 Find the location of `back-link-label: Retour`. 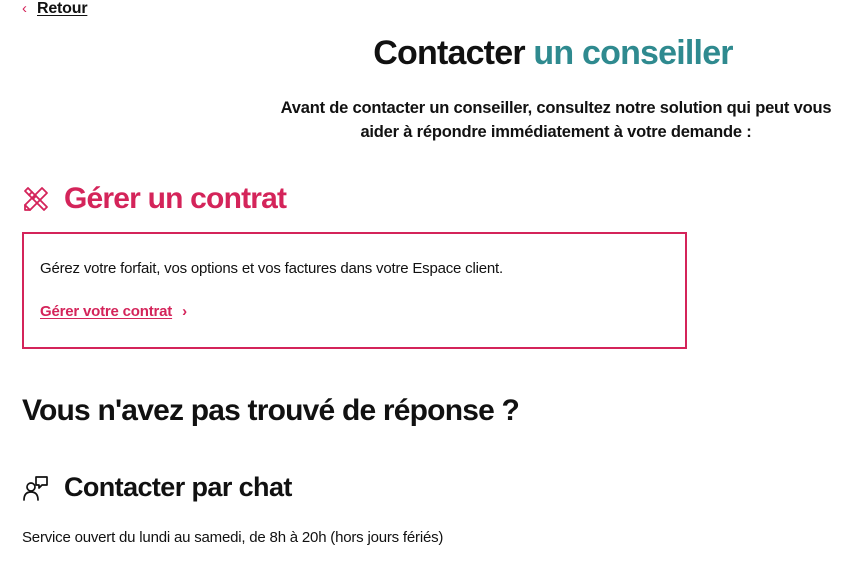

back-link-label: Retour is located at coordinates (62, 8).